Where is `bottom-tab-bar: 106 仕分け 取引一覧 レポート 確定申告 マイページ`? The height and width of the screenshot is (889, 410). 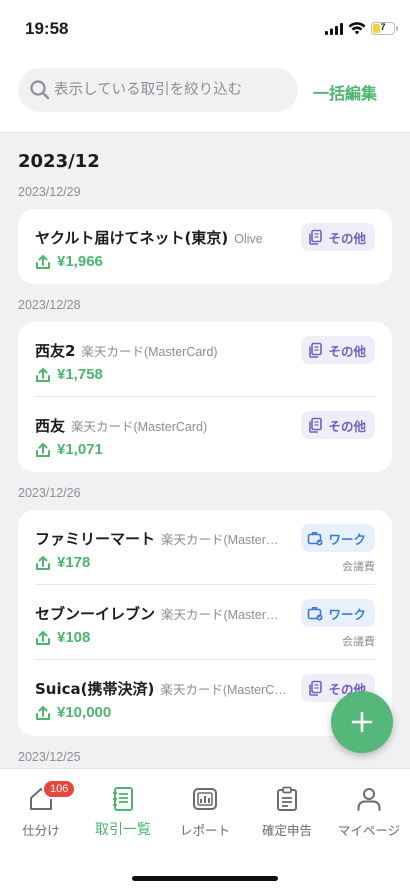 bottom-tab-bar: 106 仕分け 取引一覧 レポート 確定申告 マイページ is located at coordinates (205, 828).